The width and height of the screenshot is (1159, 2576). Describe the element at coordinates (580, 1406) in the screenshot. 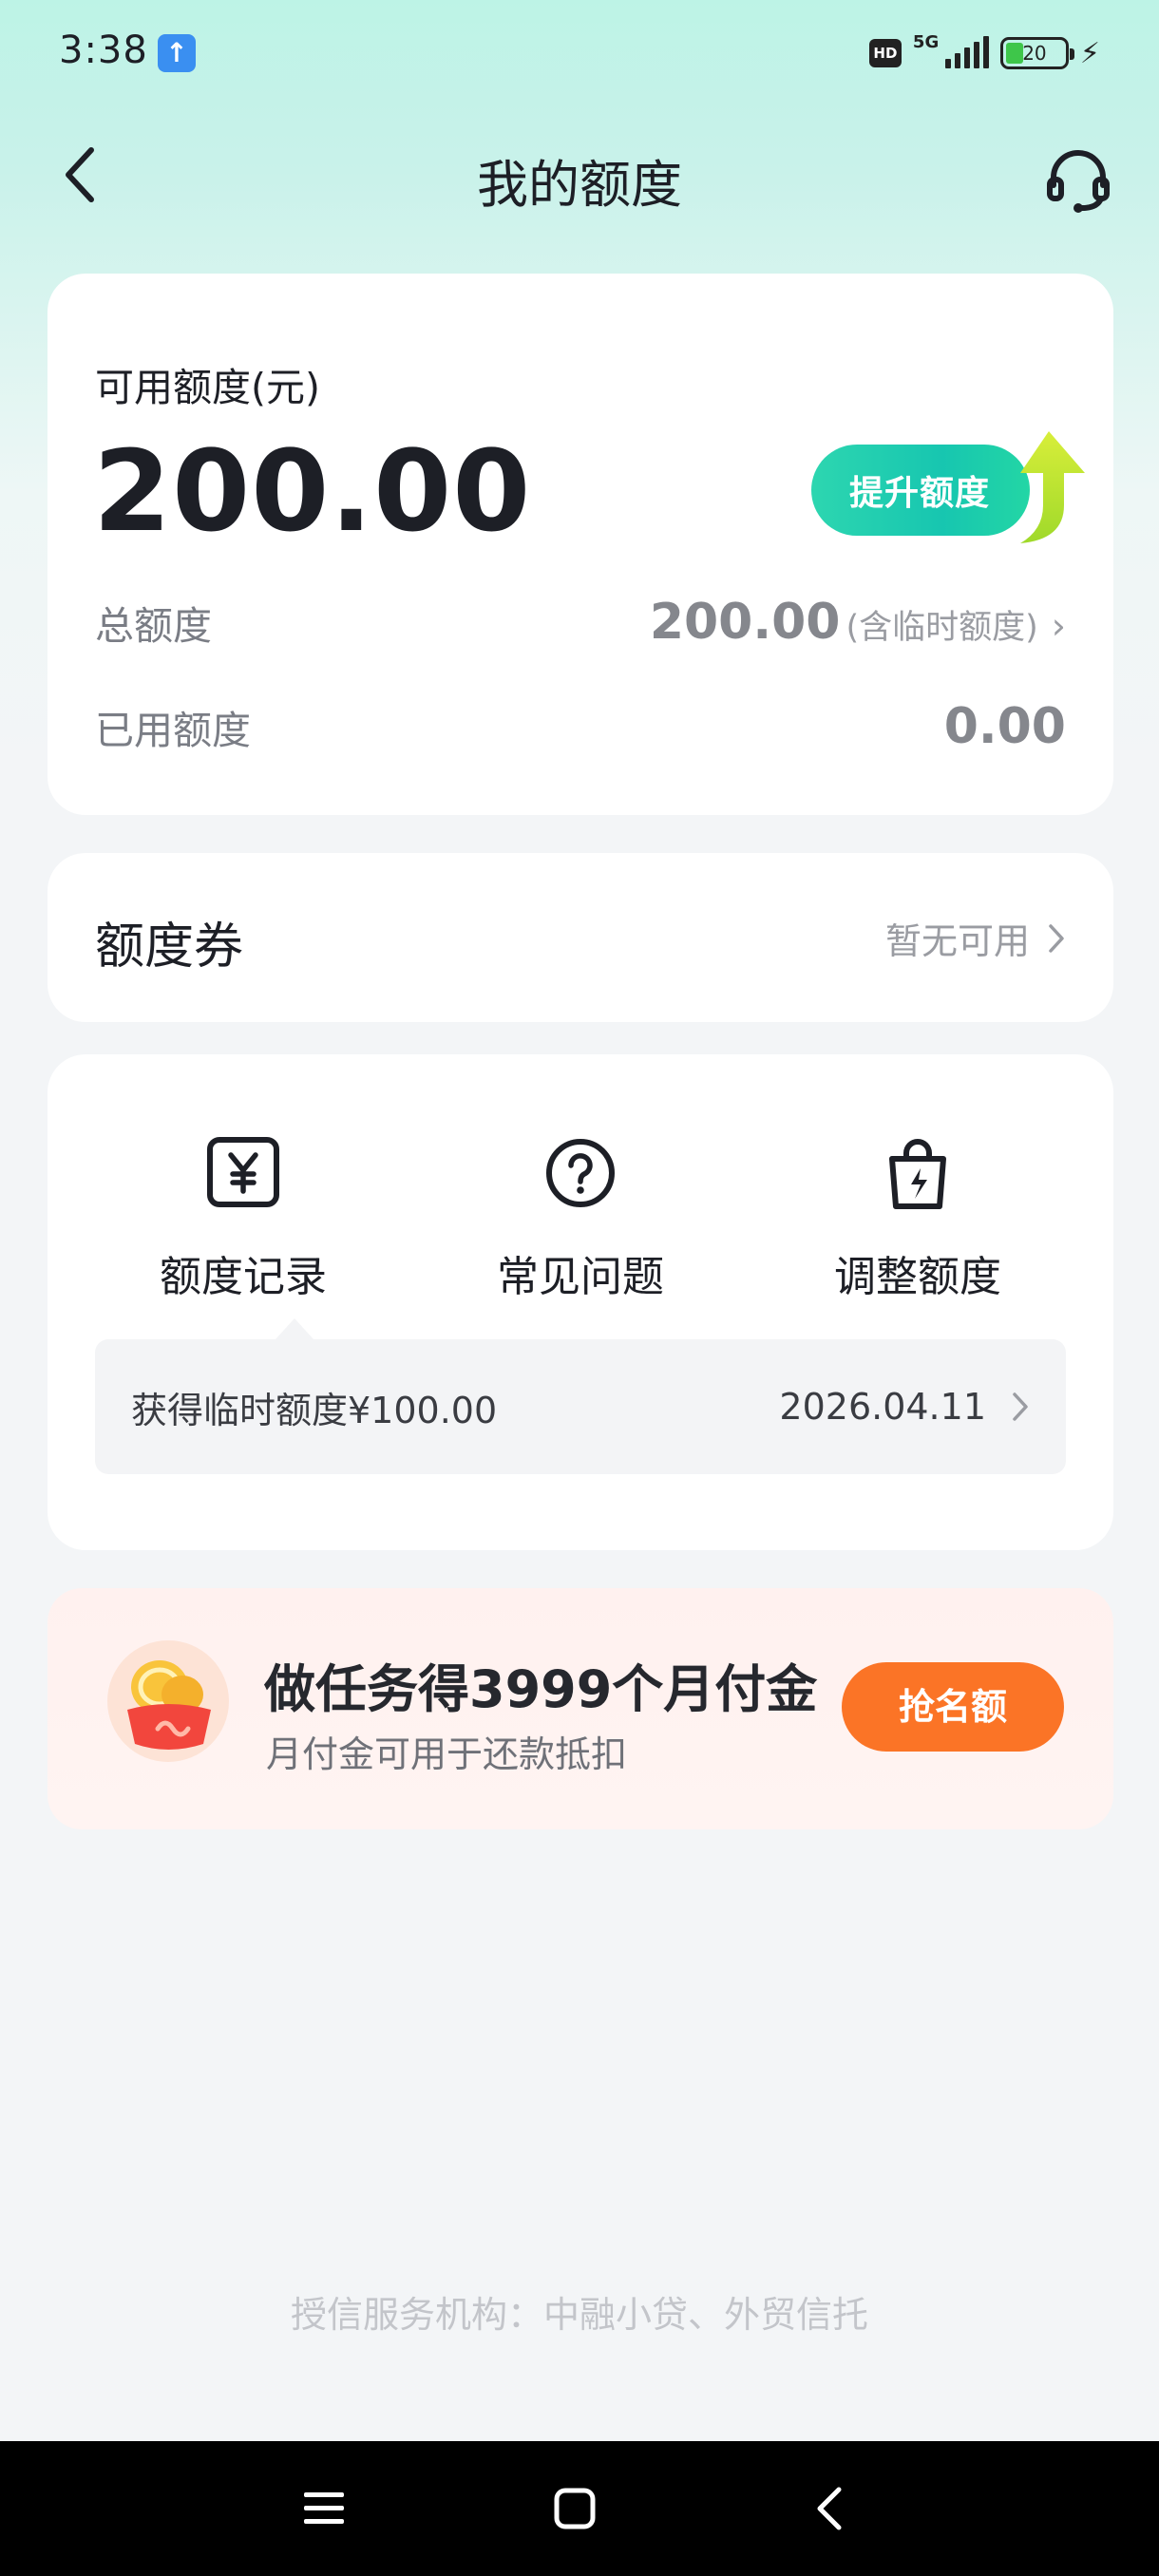

I see `quota-record-row: 获得临时额度¥100.00 2026.04.11` at that location.